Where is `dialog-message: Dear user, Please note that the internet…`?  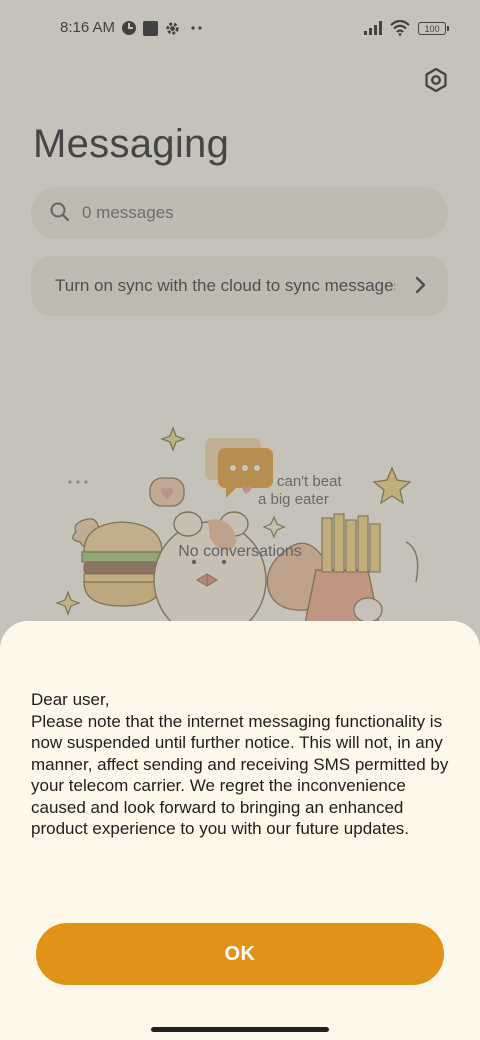
dialog-message: Dear user, Please note that the internet… is located at coordinates (240, 764).